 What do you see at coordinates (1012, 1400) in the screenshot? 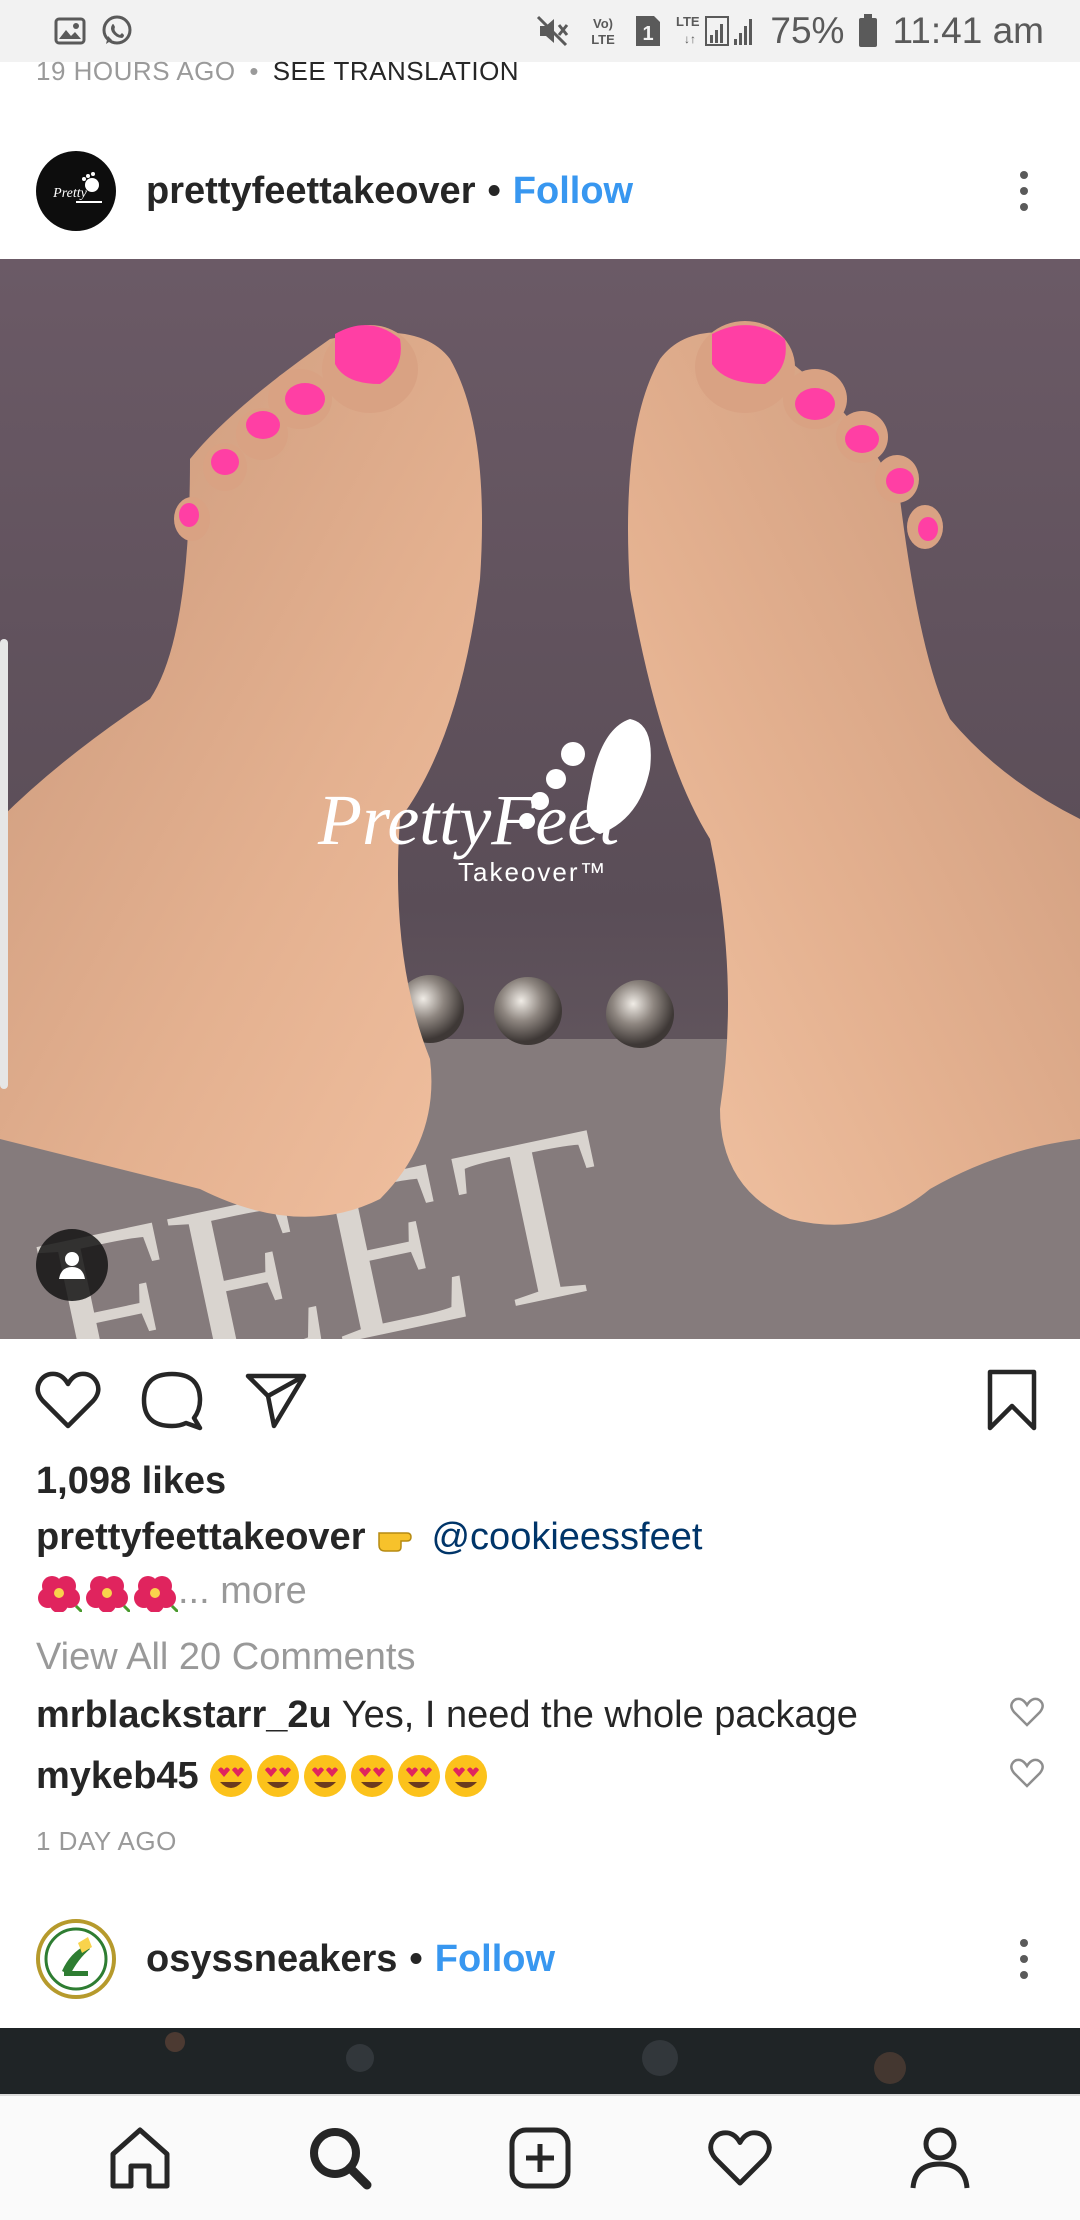
I see `bookmark-icon` at bounding box center [1012, 1400].